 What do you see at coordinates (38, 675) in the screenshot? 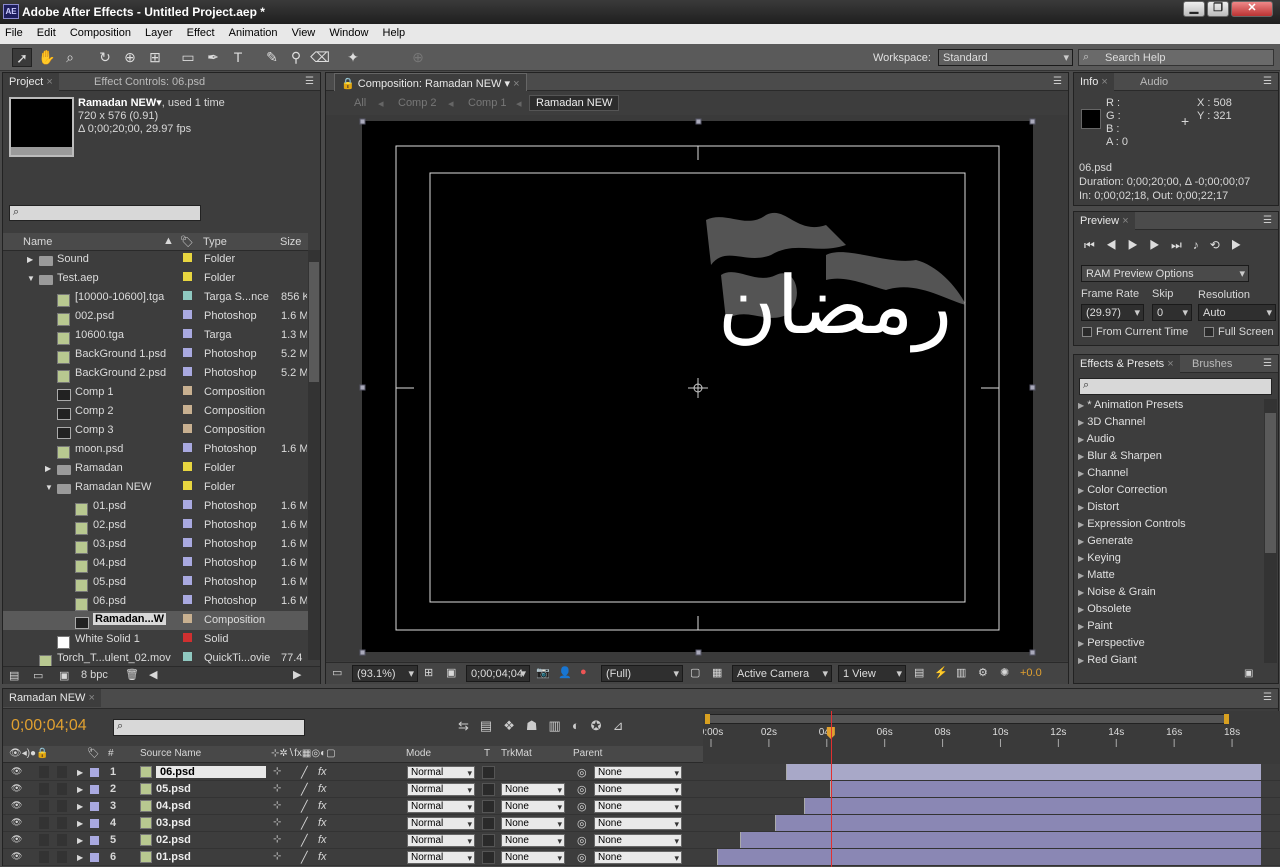
I see `new-folder-icon: ▭` at bounding box center [38, 675].